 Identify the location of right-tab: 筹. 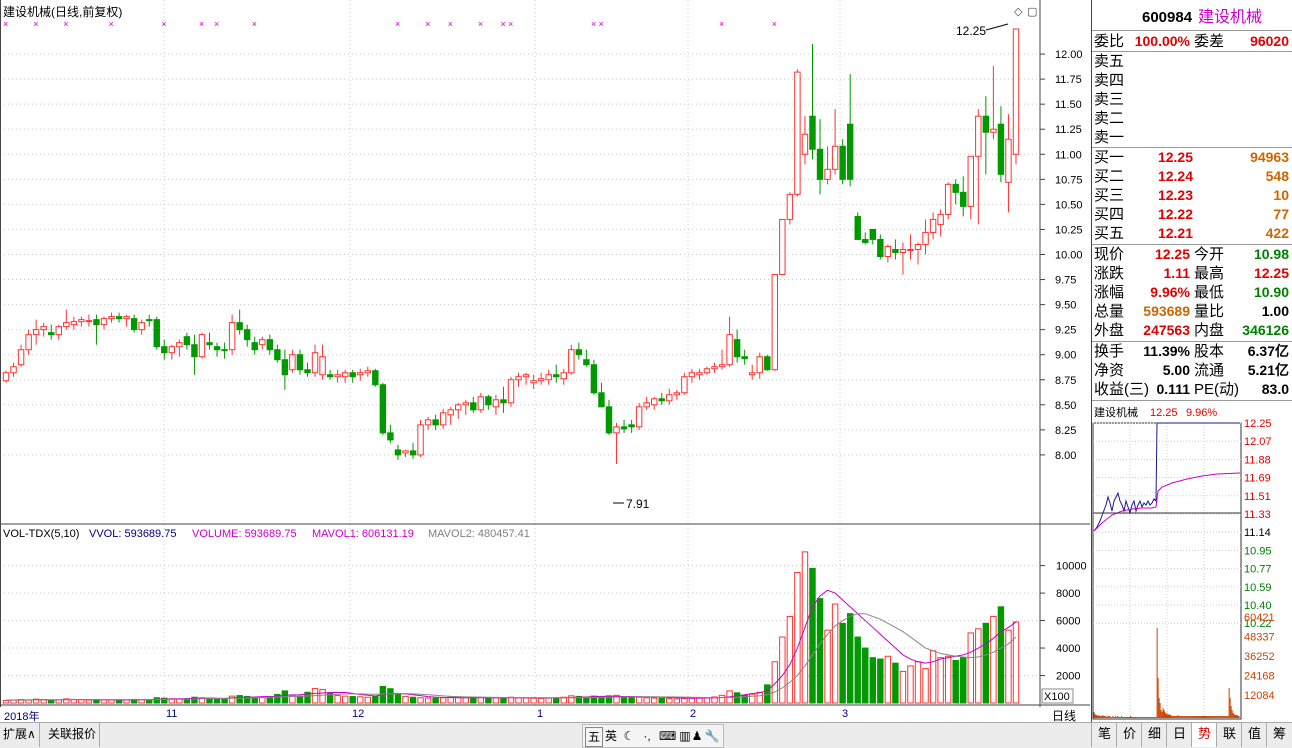
(1279, 735).